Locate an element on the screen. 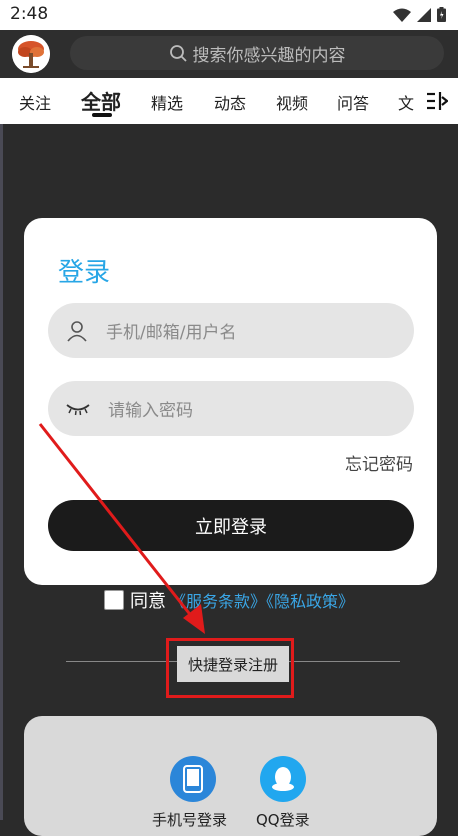 The image size is (458, 836). phone-icon is located at coordinates (193, 779).